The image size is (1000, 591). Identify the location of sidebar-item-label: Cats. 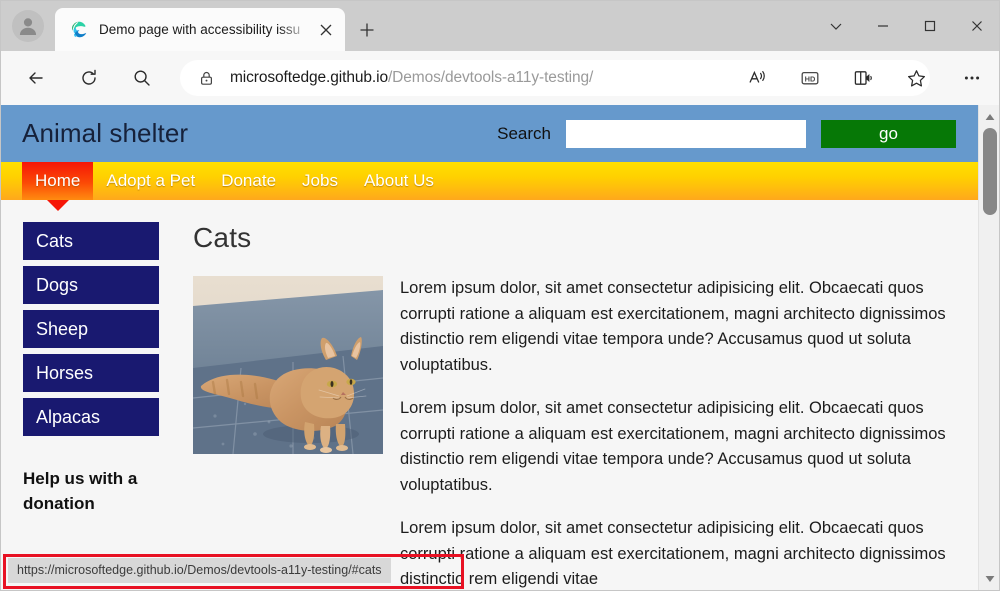
(55, 240).